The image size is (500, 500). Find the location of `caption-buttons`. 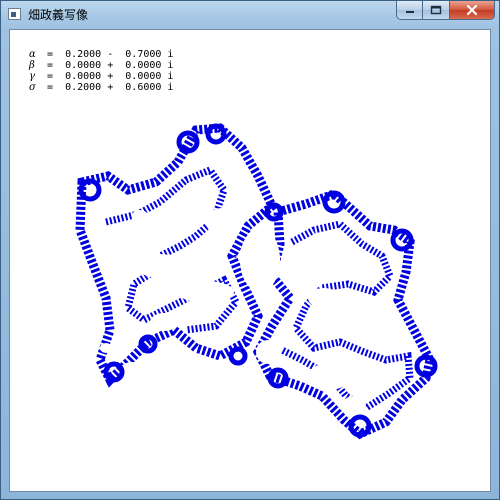

caption-buttons is located at coordinates (445, 11).